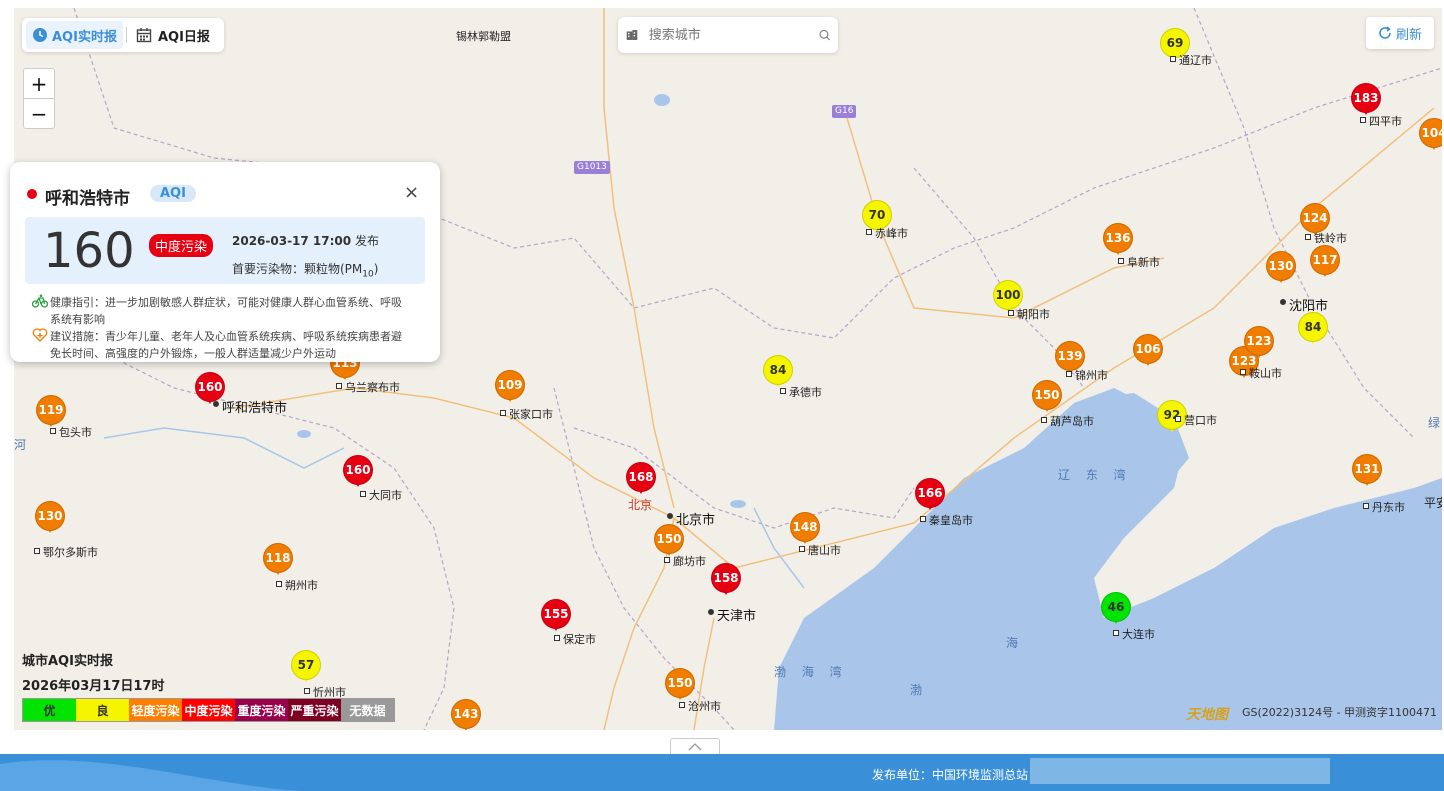  What do you see at coordinates (23, 445) in the screenshot?
I see `region-label: 河` at bounding box center [23, 445].